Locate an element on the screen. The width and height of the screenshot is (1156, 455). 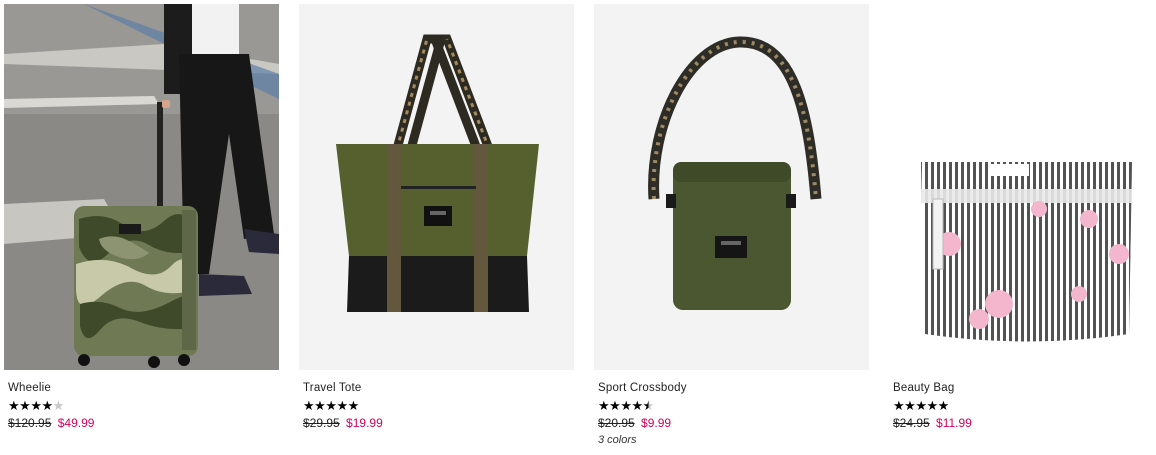
price: $20.95 $9.99 is located at coordinates (733, 423).